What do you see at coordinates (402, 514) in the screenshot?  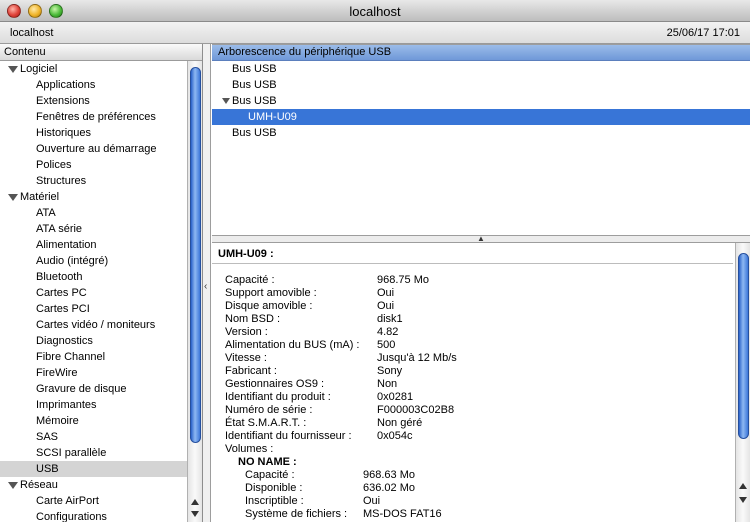 I see `property-value: MS-DOS FAT16` at bounding box center [402, 514].